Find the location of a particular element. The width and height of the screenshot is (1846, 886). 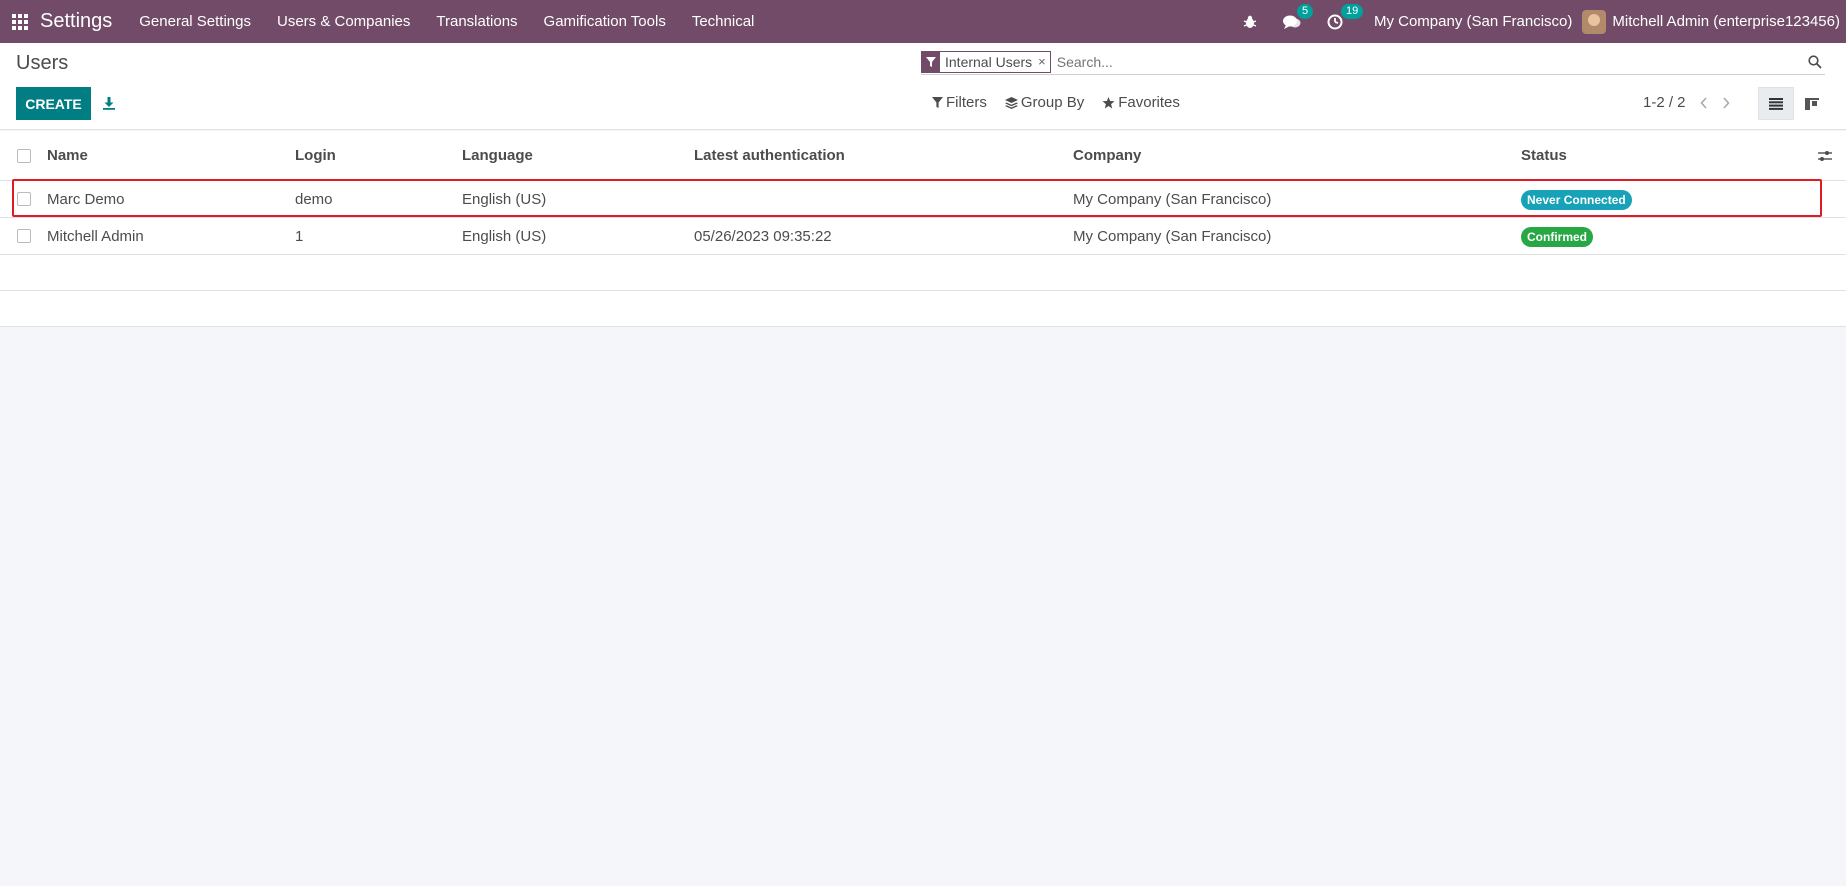

column-header-latest-authentication: Latest authentication is located at coordinates (769, 155).